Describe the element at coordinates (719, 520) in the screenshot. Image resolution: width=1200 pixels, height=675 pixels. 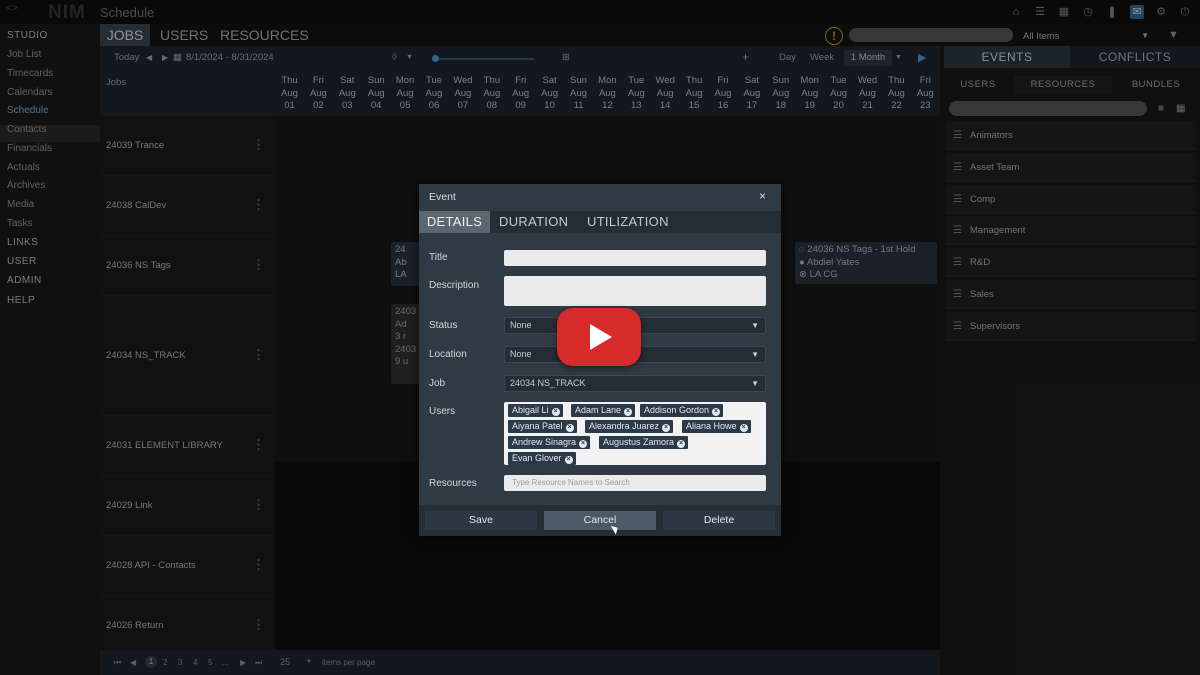
I see `delete-button: Delete` at that location.